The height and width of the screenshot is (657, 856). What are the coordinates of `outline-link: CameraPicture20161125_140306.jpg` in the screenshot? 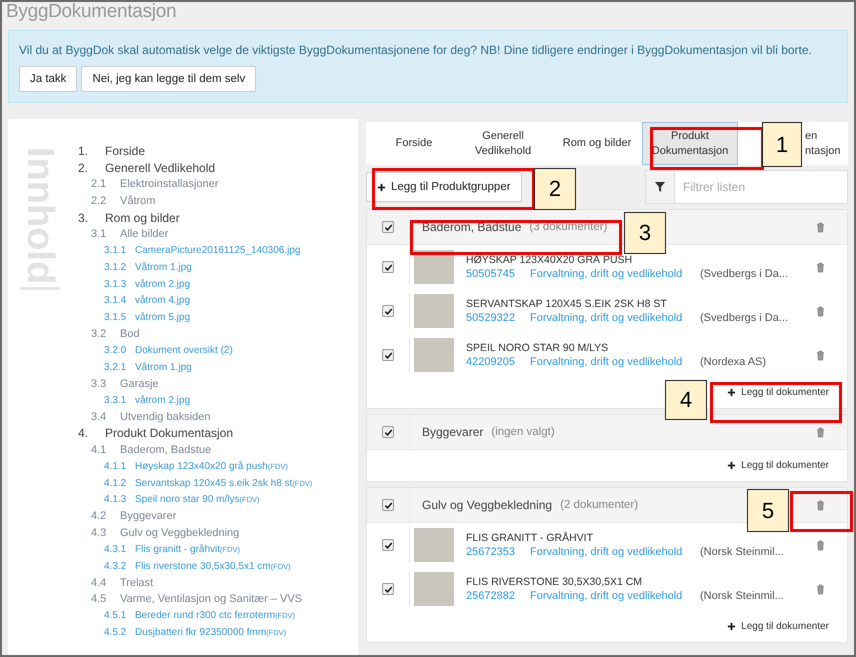 It's located at (217, 250).